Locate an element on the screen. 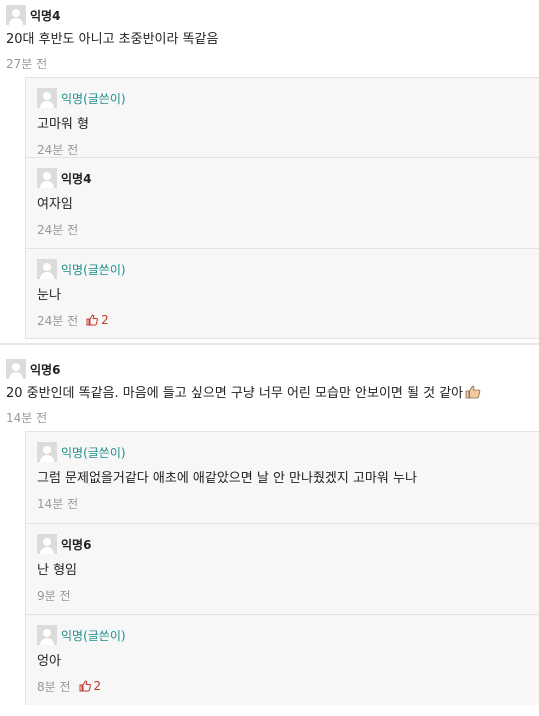 The image size is (539, 716). comment-meta: 27분 전 is located at coordinates (272, 63).